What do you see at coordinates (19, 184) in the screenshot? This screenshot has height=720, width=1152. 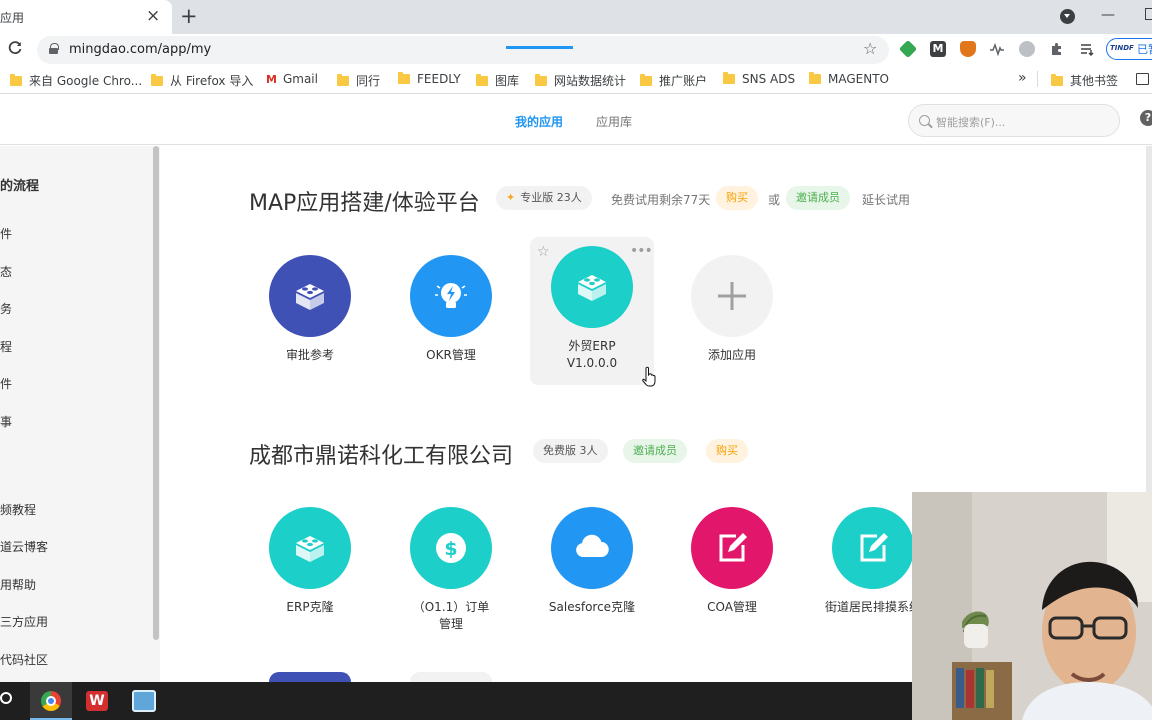 I see `sidebar-item-workflows: 的流程` at bounding box center [19, 184].